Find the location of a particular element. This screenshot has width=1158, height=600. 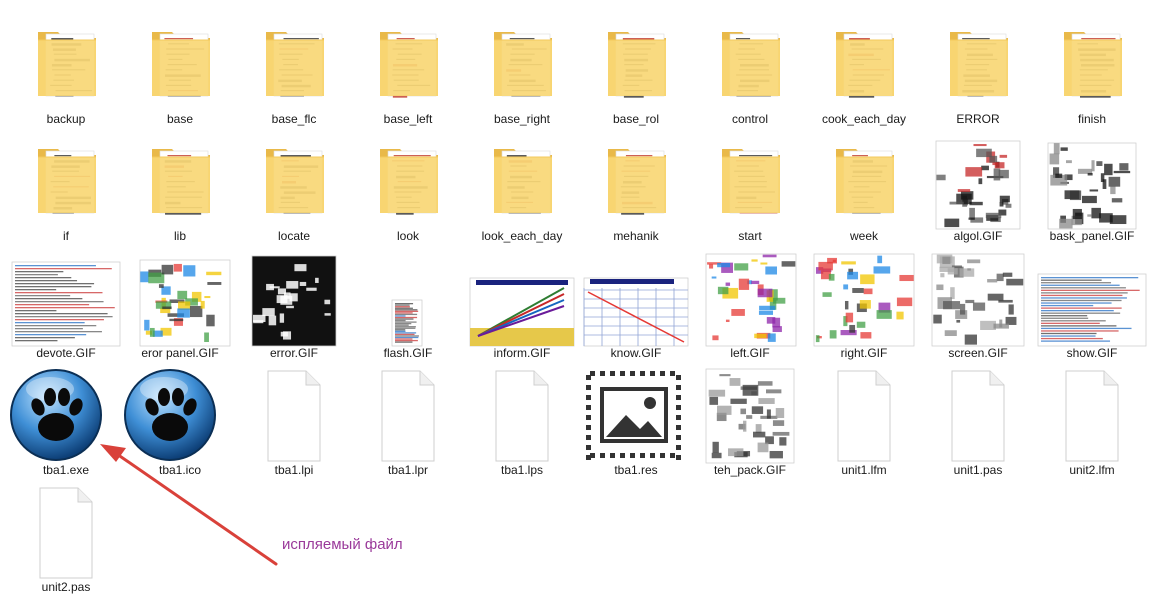

file-item-tba1-exe: tba1.exe is located at coordinates (66, 425).